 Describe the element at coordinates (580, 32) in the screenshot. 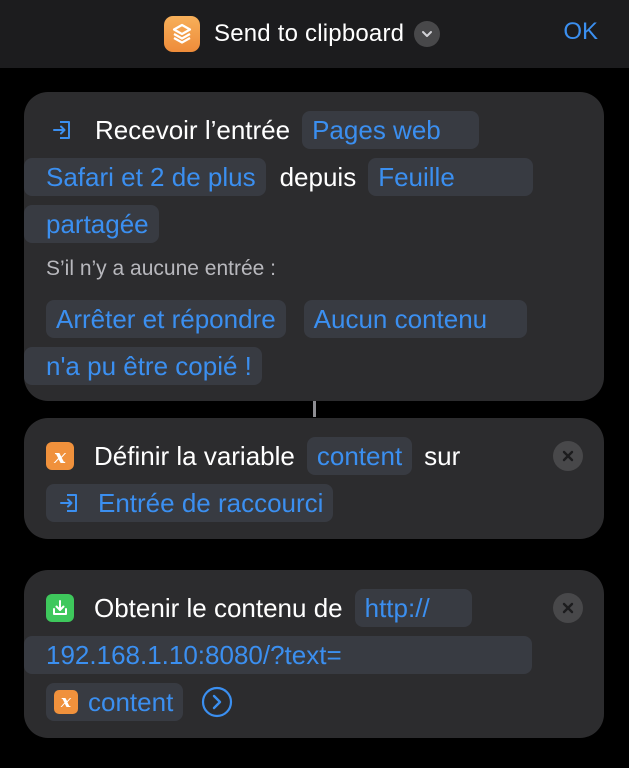

I see `ok-button: OK` at that location.